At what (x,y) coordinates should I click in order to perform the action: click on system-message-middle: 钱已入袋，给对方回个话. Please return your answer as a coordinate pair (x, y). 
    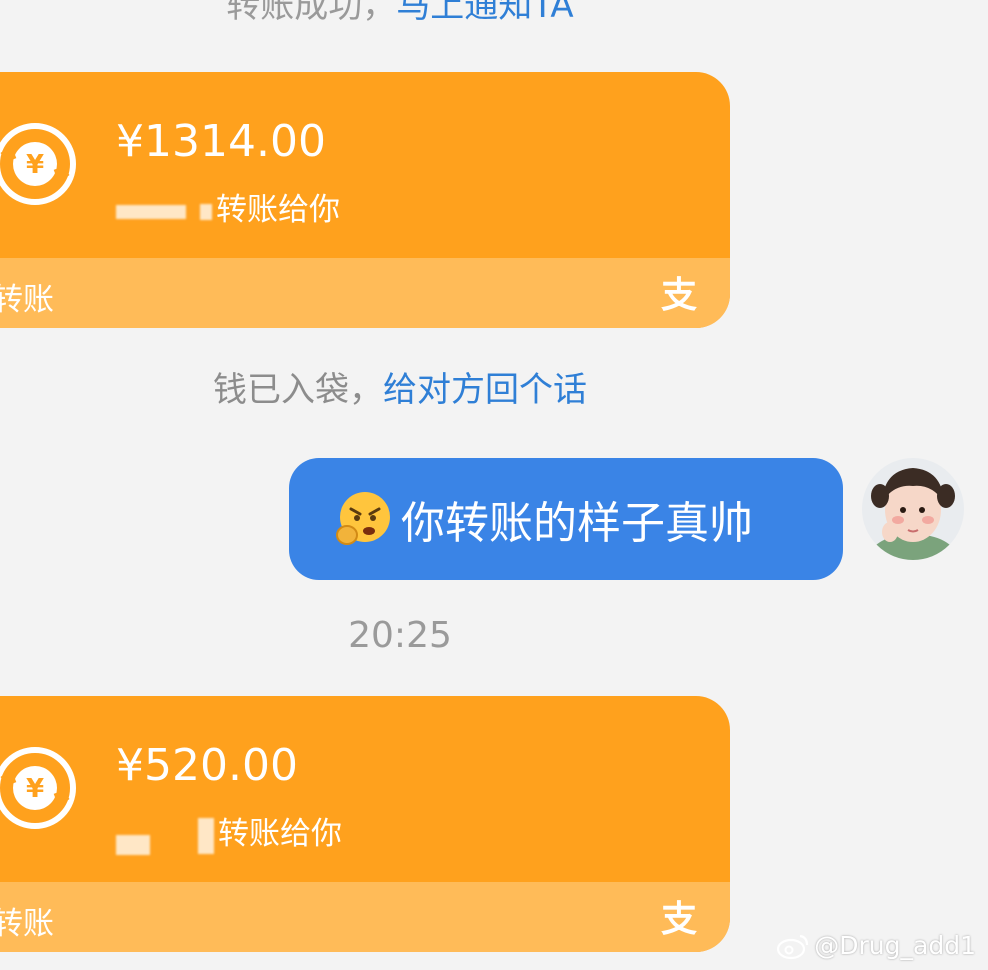
    Looking at the image, I should click on (400, 386).